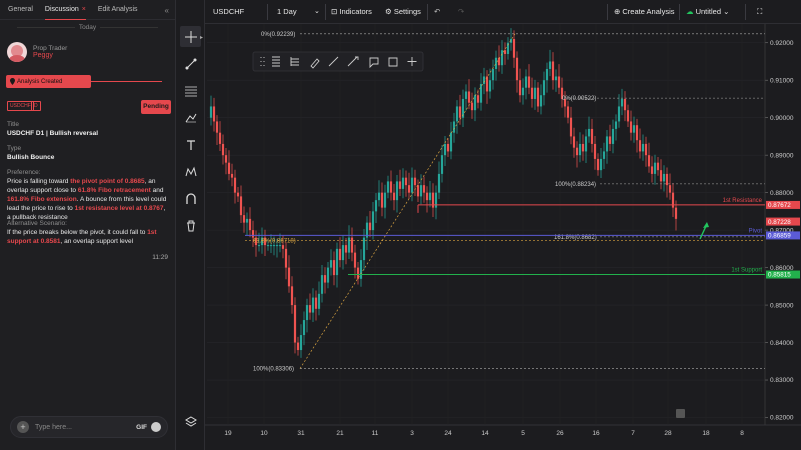 The width and height of the screenshot is (801, 450). What do you see at coordinates (84, 9) in the screenshot?
I see `close-icon: ×` at bounding box center [84, 9].